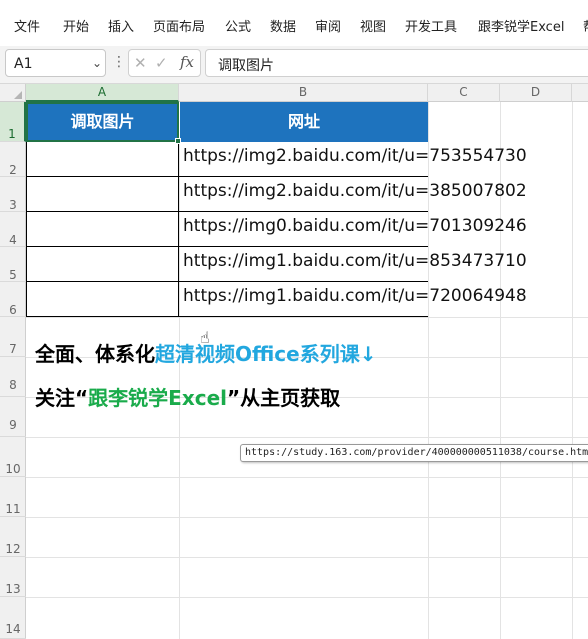  Describe the element at coordinates (580, 93) in the screenshot. I see `column-header-e` at that location.